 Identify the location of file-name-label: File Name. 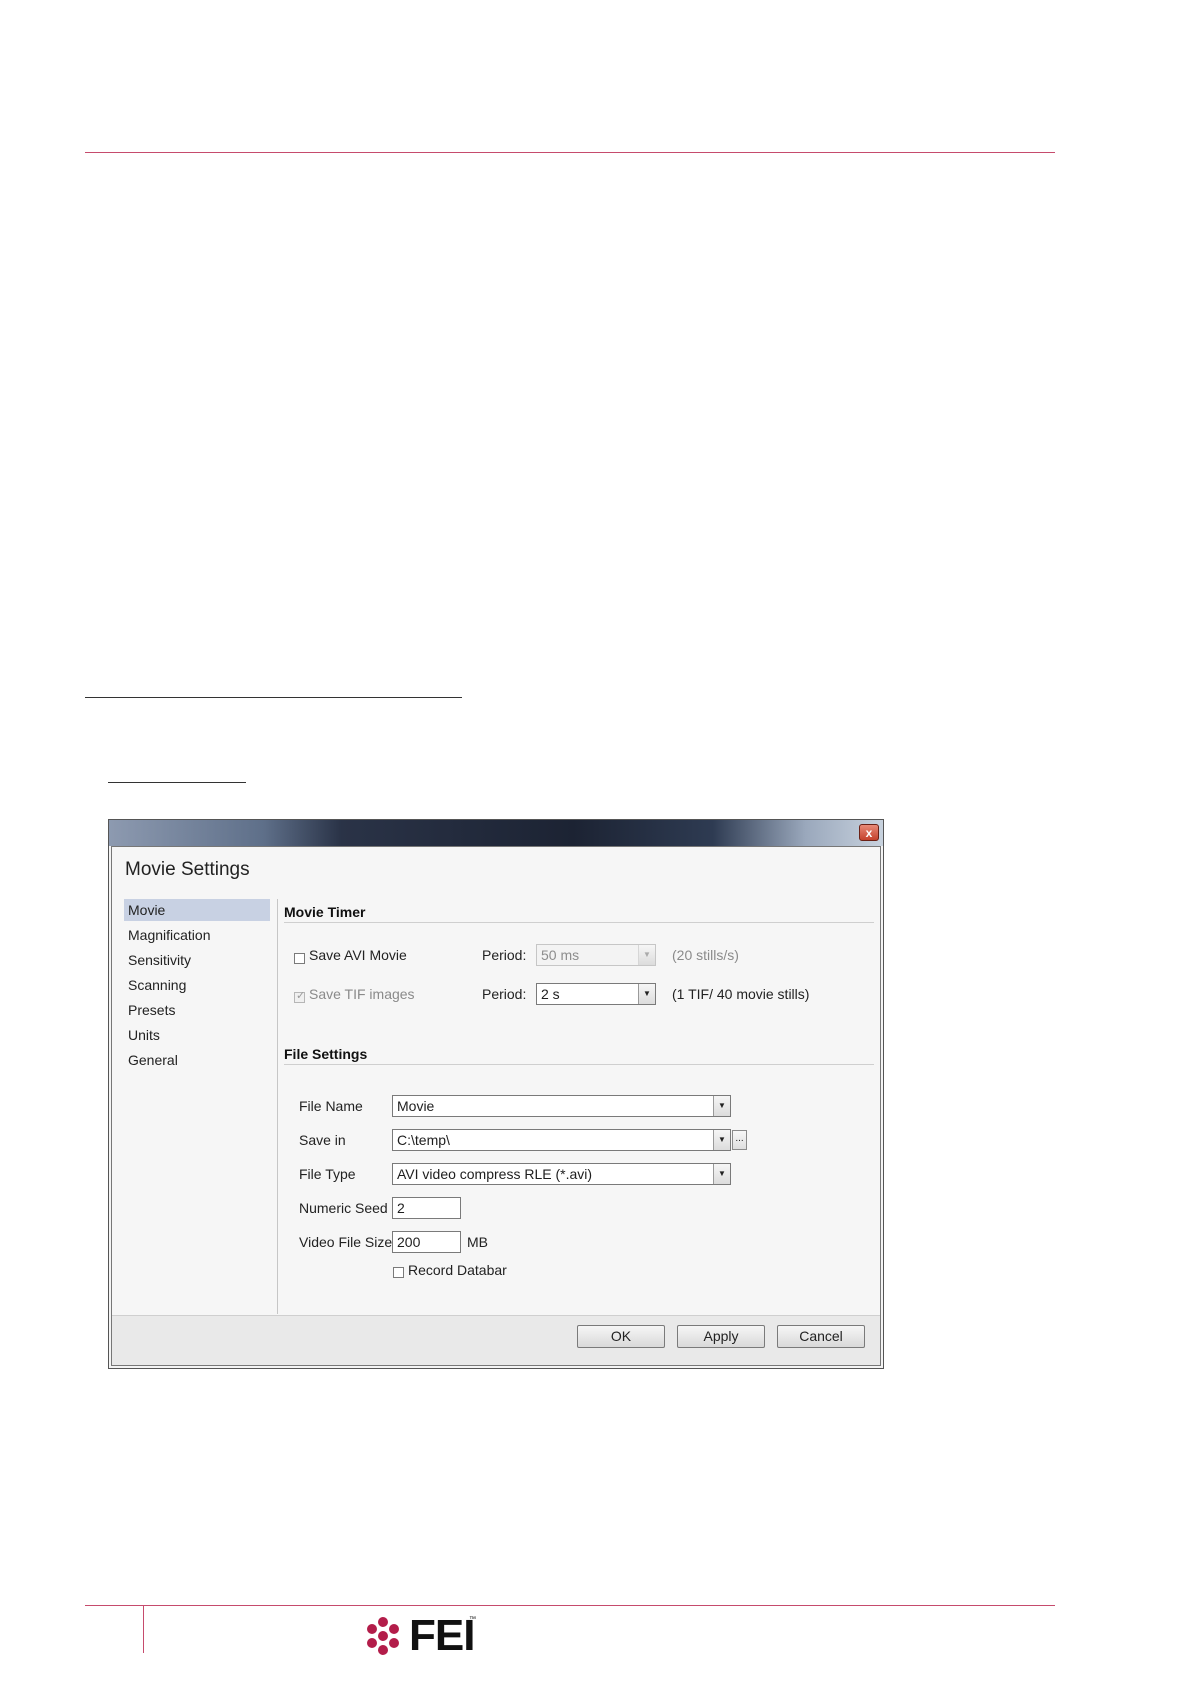
(331, 1106).